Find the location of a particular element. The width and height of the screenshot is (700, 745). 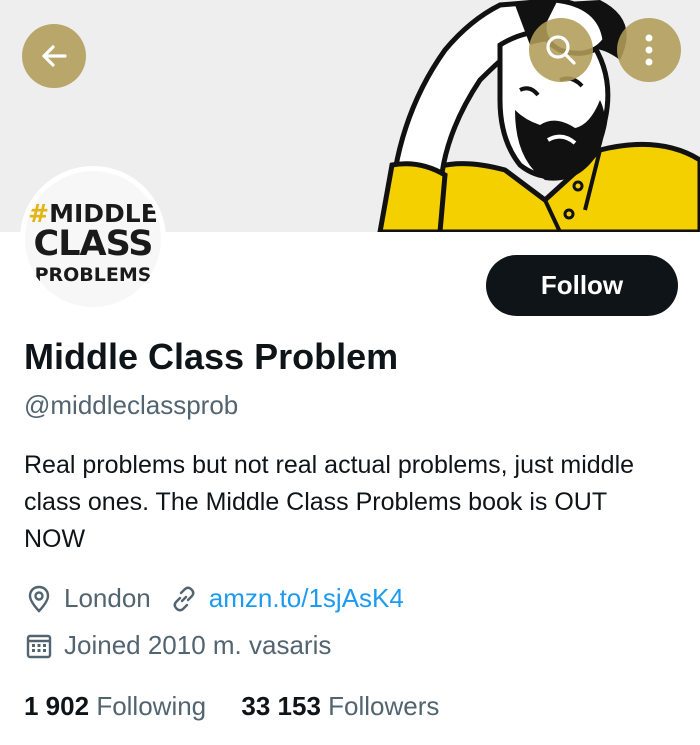

avatar-logo-line3: PROBLEMS is located at coordinates (93, 275).